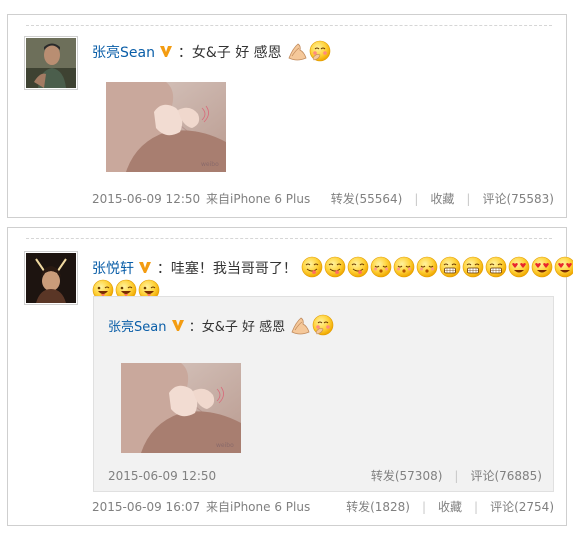 The width and height of the screenshot is (573, 538). What do you see at coordinates (378, 507) in the screenshot?
I see `repost-button: 转发(1828)` at bounding box center [378, 507].